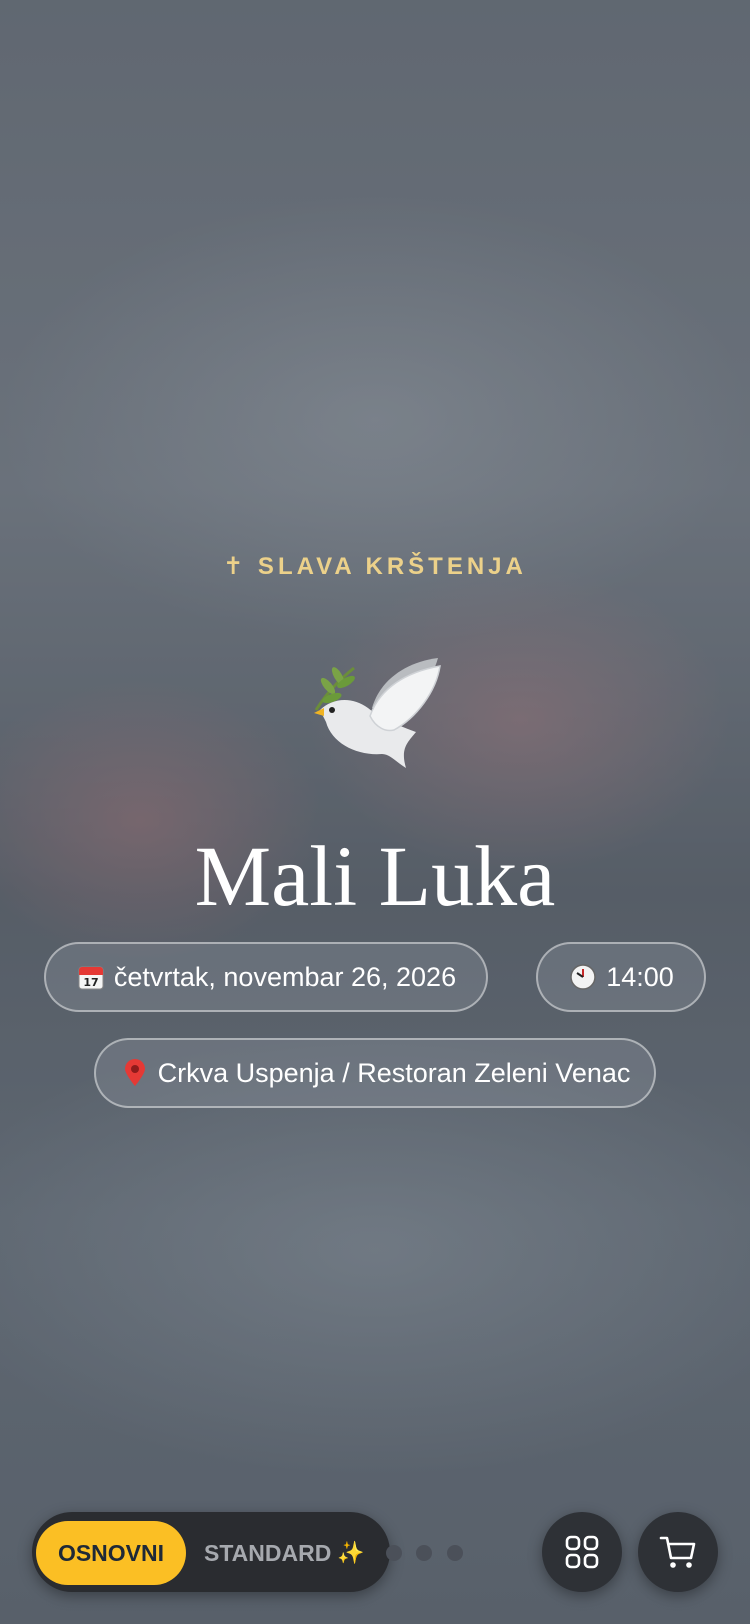 This screenshot has width=750, height=1624. I want to click on time-text: 14:00, so click(640, 976).